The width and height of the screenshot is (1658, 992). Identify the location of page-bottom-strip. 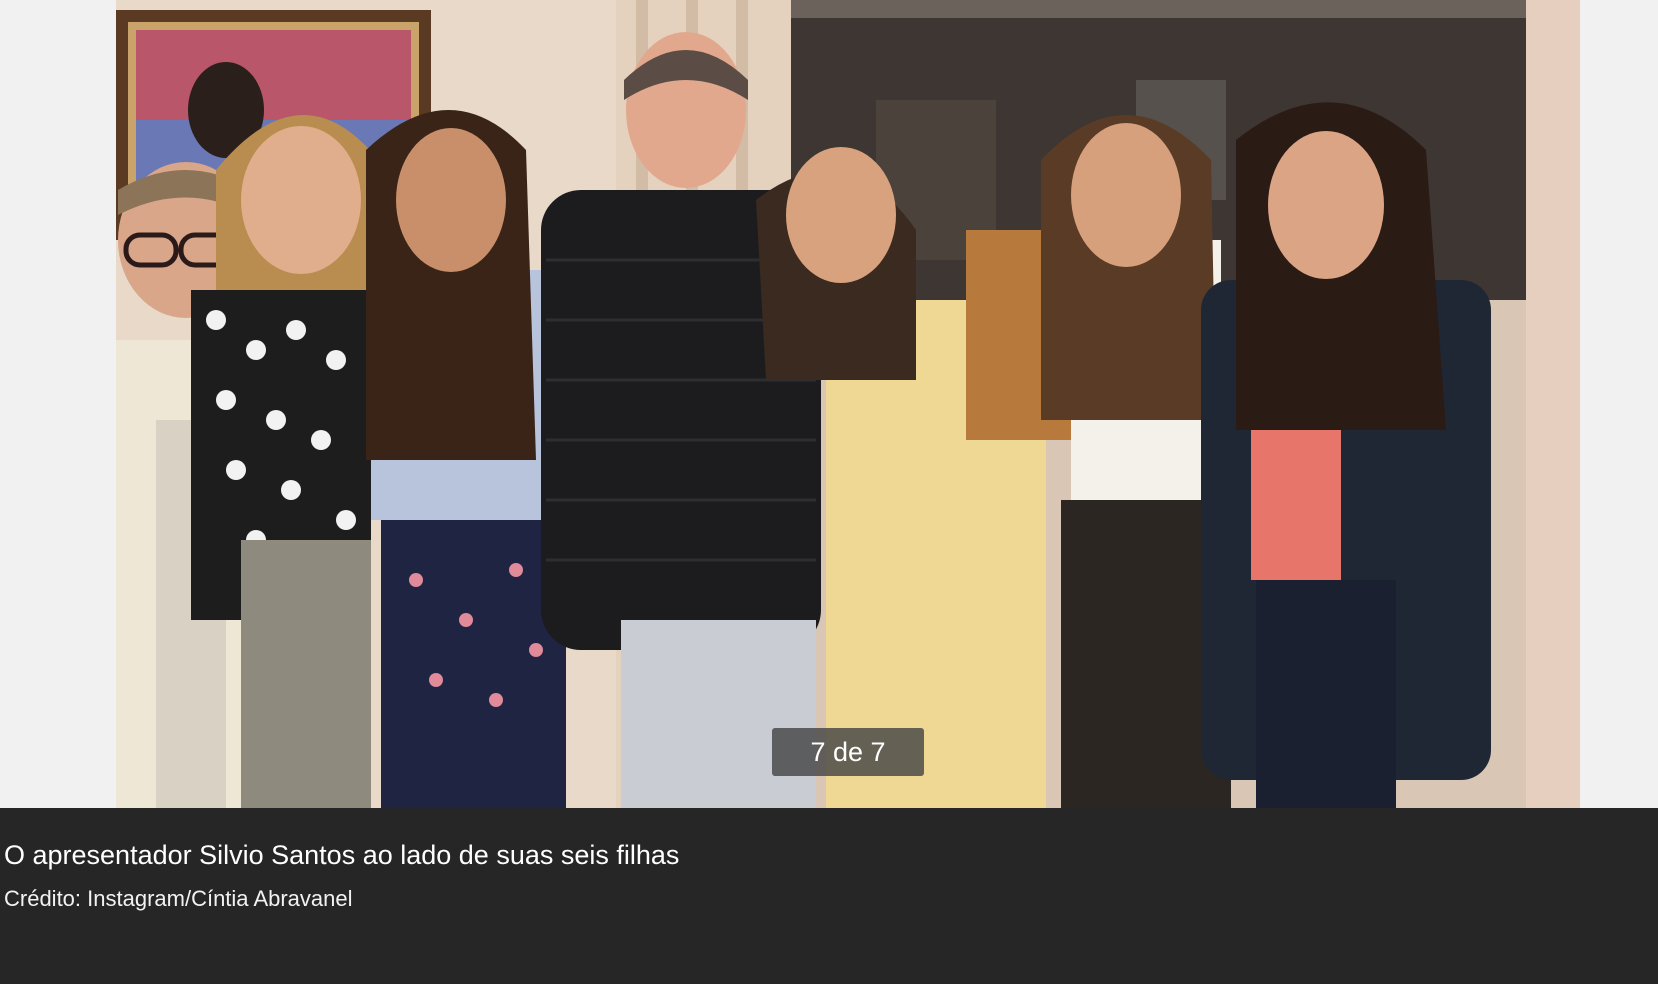
(829, 988).